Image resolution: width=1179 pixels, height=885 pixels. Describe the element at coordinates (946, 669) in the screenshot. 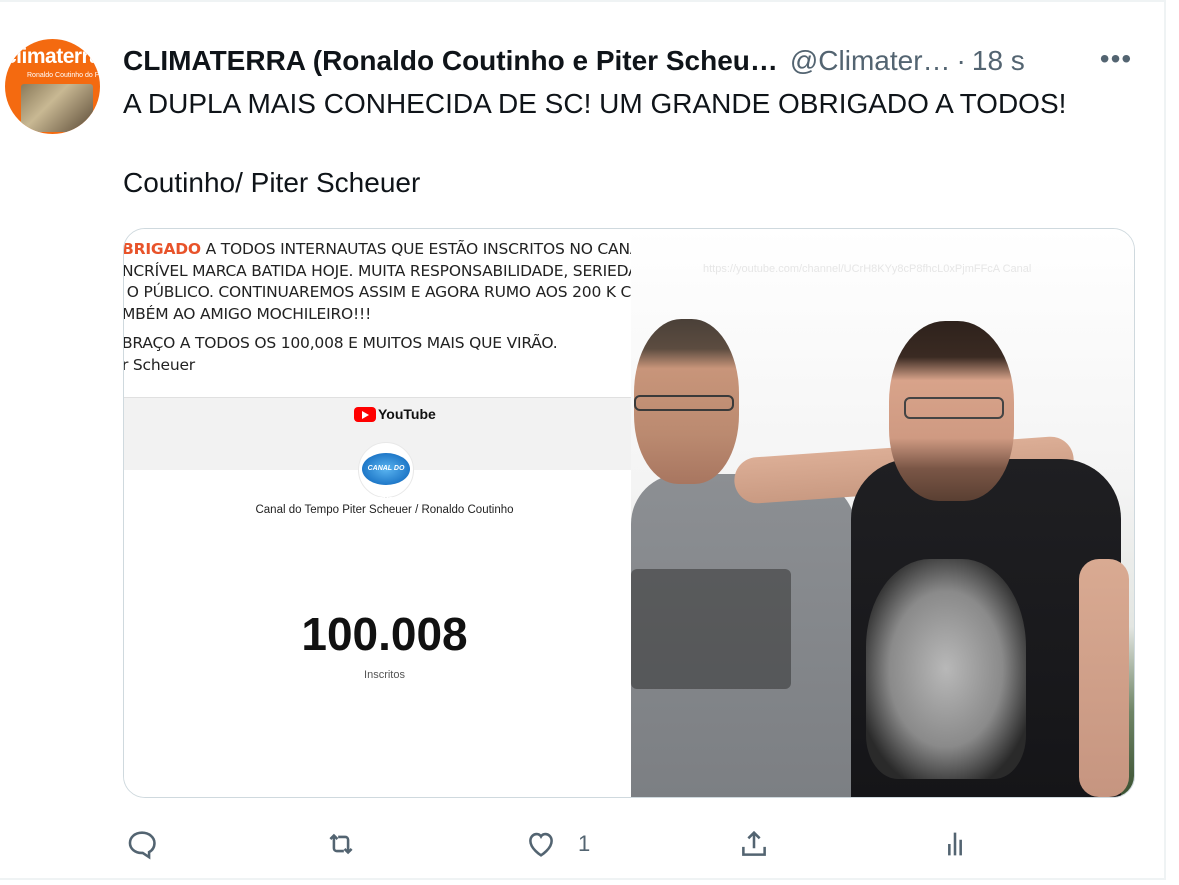

I see `person-right-shirt-print` at that location.